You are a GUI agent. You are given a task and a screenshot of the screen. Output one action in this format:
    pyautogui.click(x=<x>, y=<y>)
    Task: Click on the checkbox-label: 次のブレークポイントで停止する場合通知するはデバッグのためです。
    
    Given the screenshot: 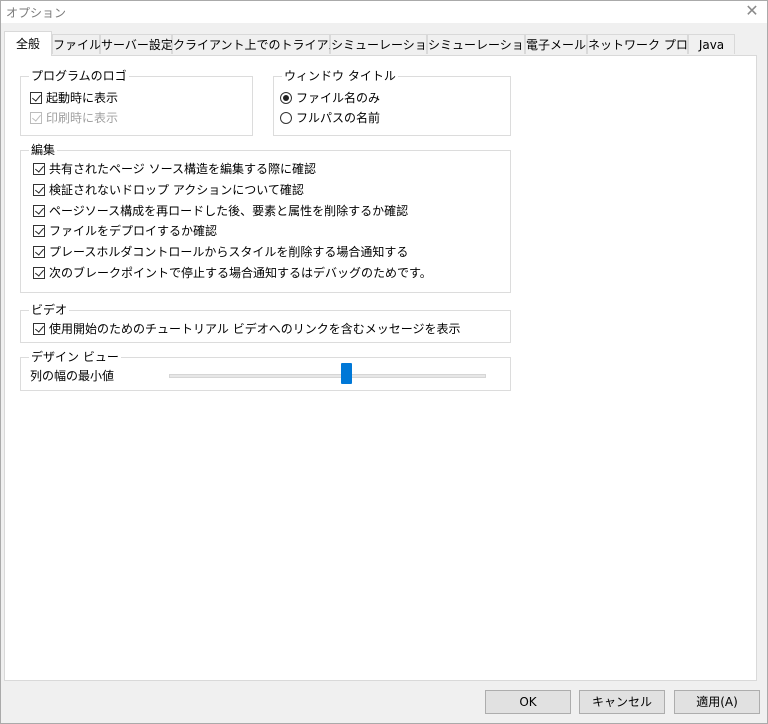 What is the action you would take?
    pyautogui.click(x=240, y=273)
    